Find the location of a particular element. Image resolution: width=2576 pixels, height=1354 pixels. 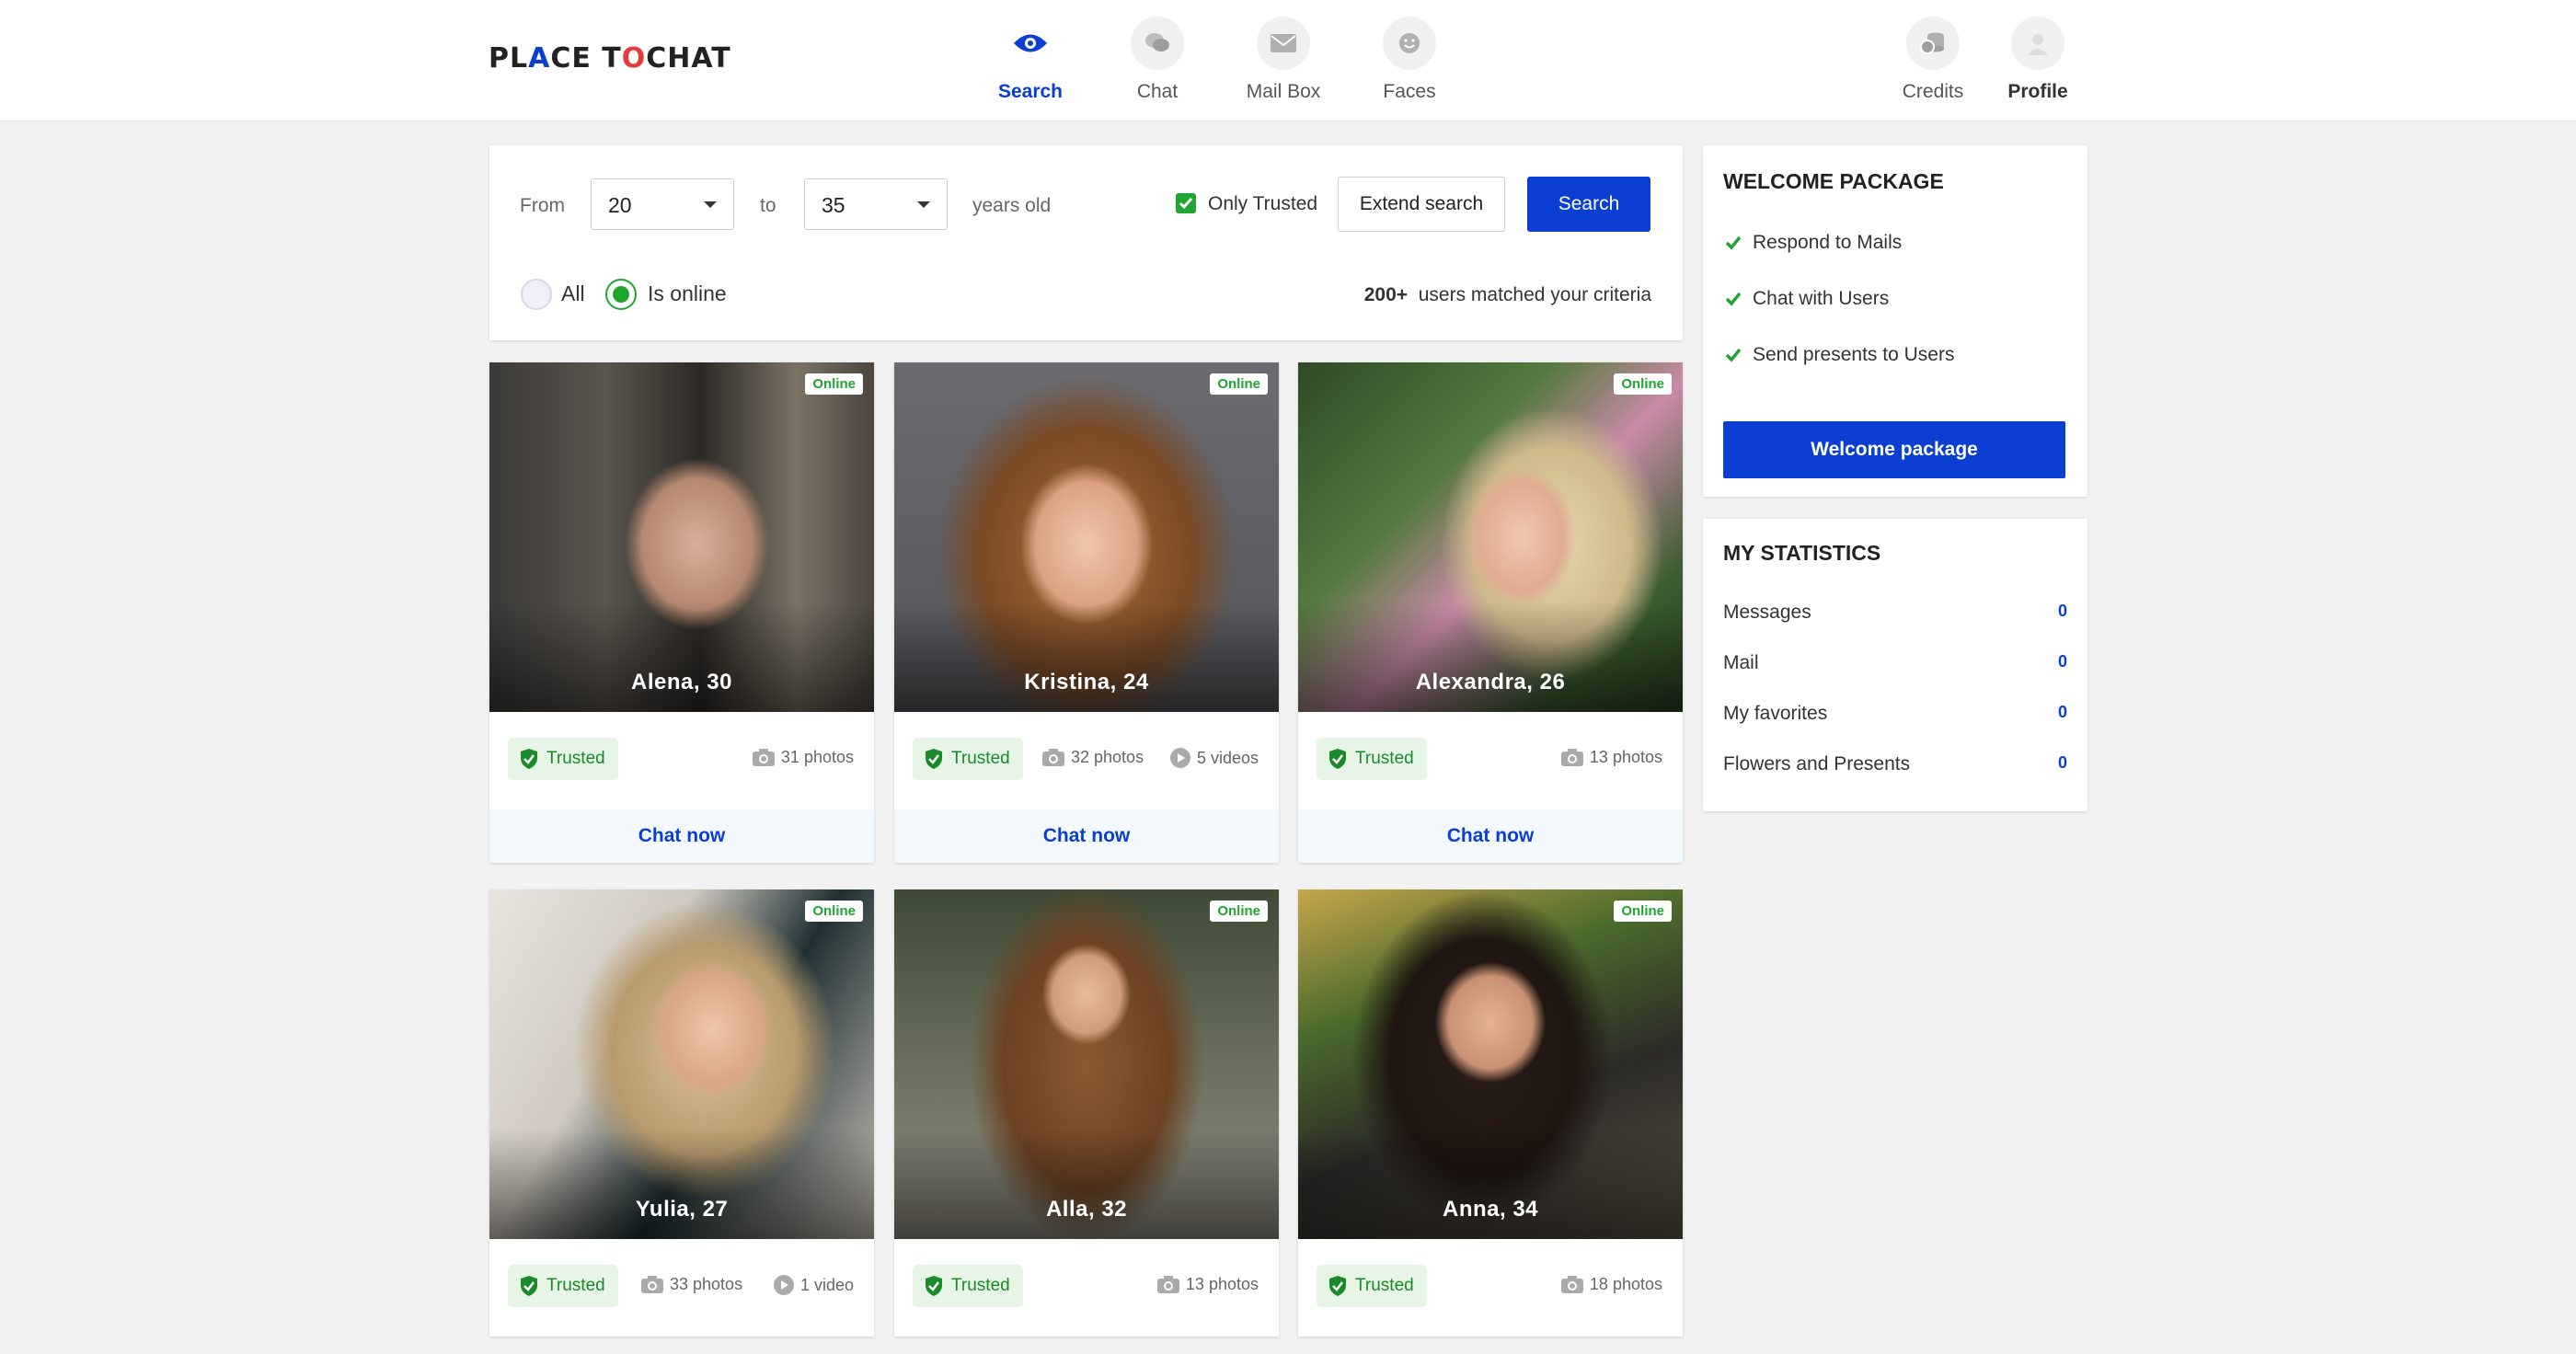

video-count: 1 video is located at coordinates (813, 1285).